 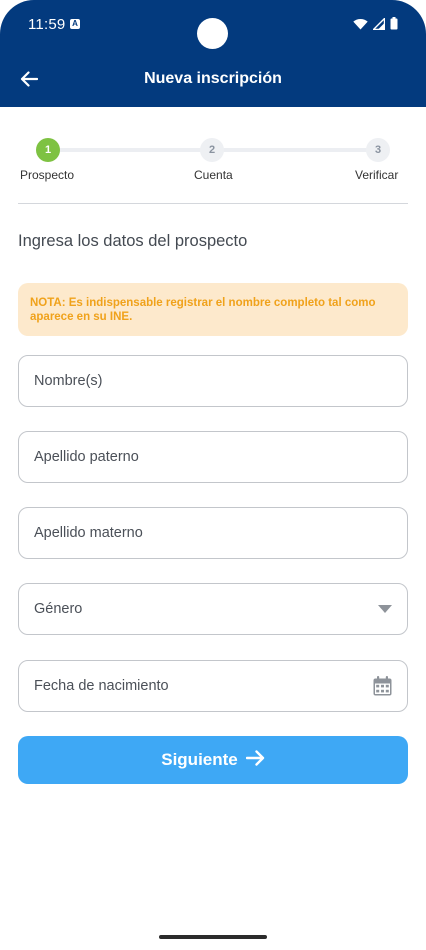 I want to click on birth-date-field: Fecha de nacimiento, so click(x=213, y=686).